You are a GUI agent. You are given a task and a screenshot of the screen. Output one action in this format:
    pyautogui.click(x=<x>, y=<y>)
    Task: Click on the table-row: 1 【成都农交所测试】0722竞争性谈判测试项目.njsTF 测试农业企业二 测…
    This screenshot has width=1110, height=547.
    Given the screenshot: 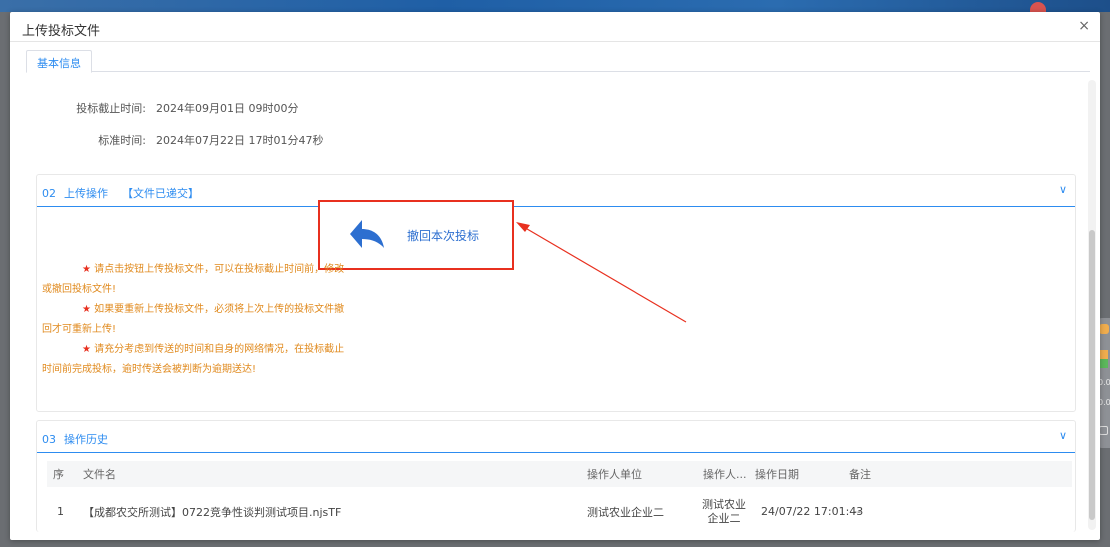 What is the action you would take?
    pyautogui.click(x=559, y=510)
    